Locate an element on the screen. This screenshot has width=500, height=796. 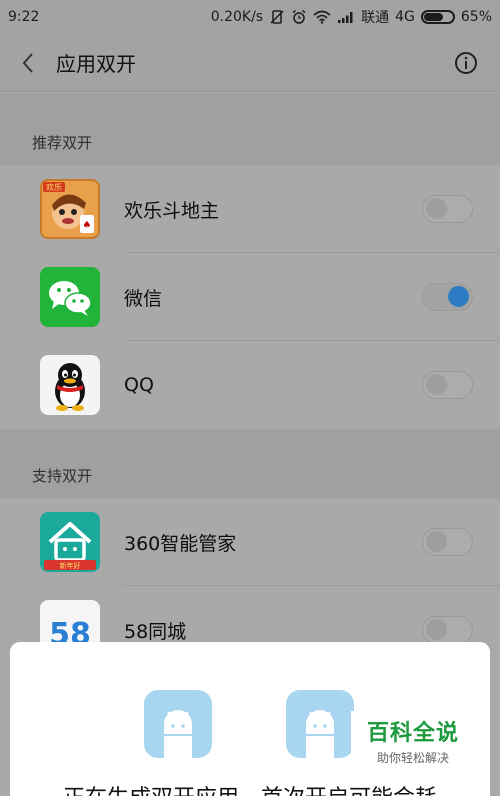
watermark-brand: 百科全说 is located at coordinates (412, 733).